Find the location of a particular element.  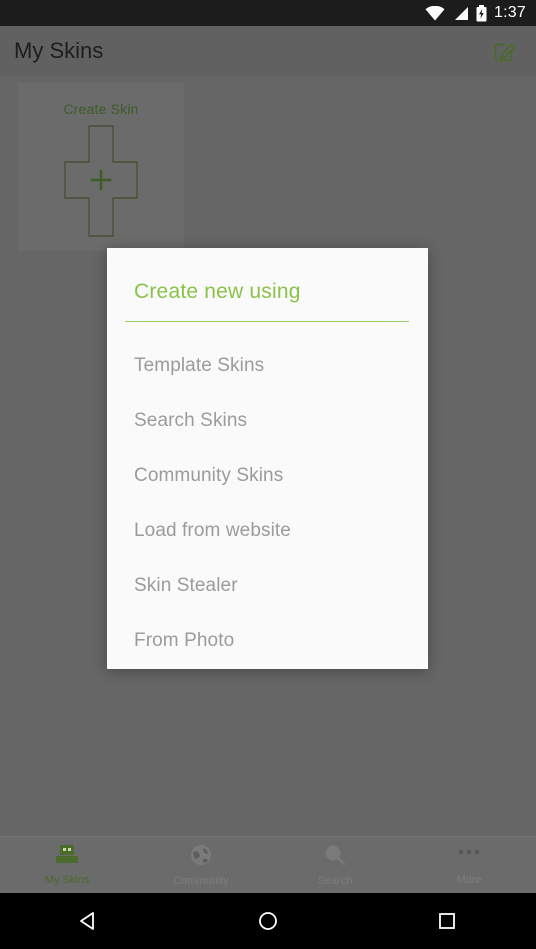

create-skin-label: Create Skin is located at coordinates (101, 109).